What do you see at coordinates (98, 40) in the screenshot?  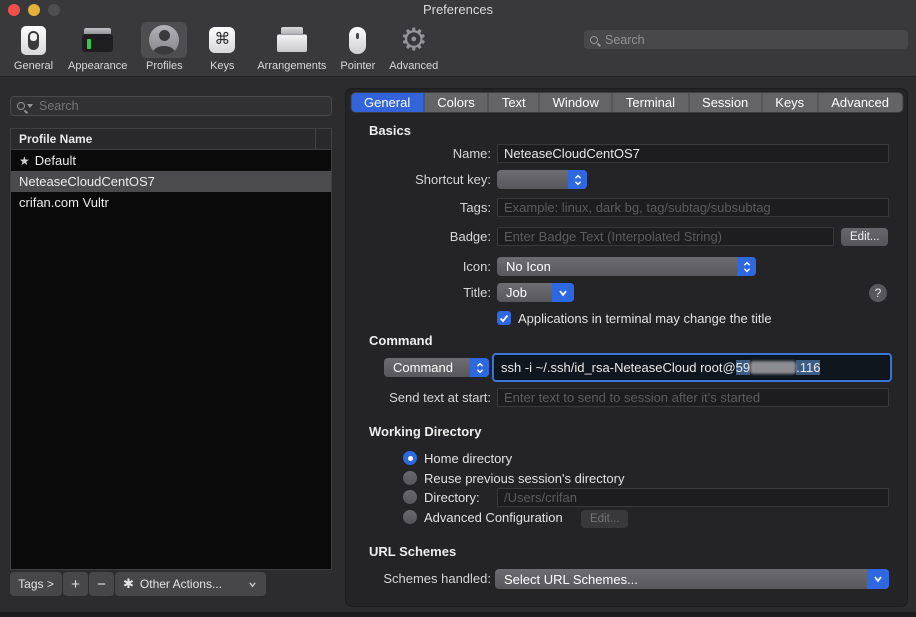 I see `appearance-icon` at bounding box center [98, 40].